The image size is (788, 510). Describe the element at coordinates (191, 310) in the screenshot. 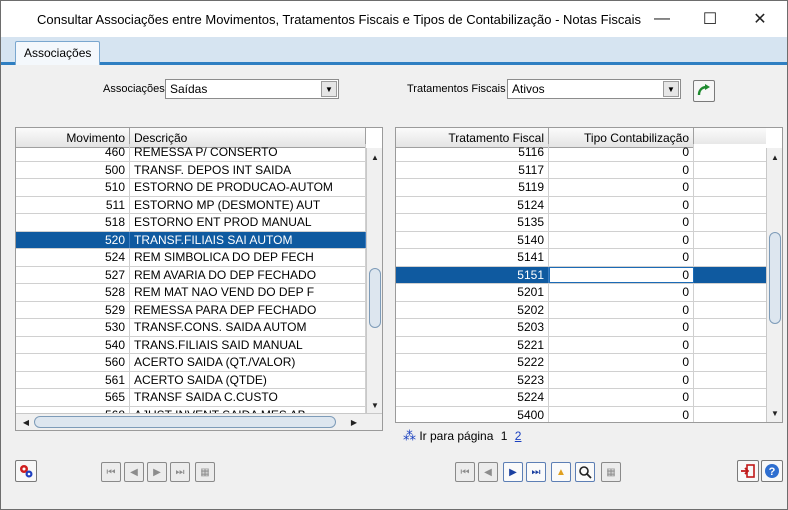

I see `table-row: 529 REMESSA PARA DEP FECHADO` at that location.